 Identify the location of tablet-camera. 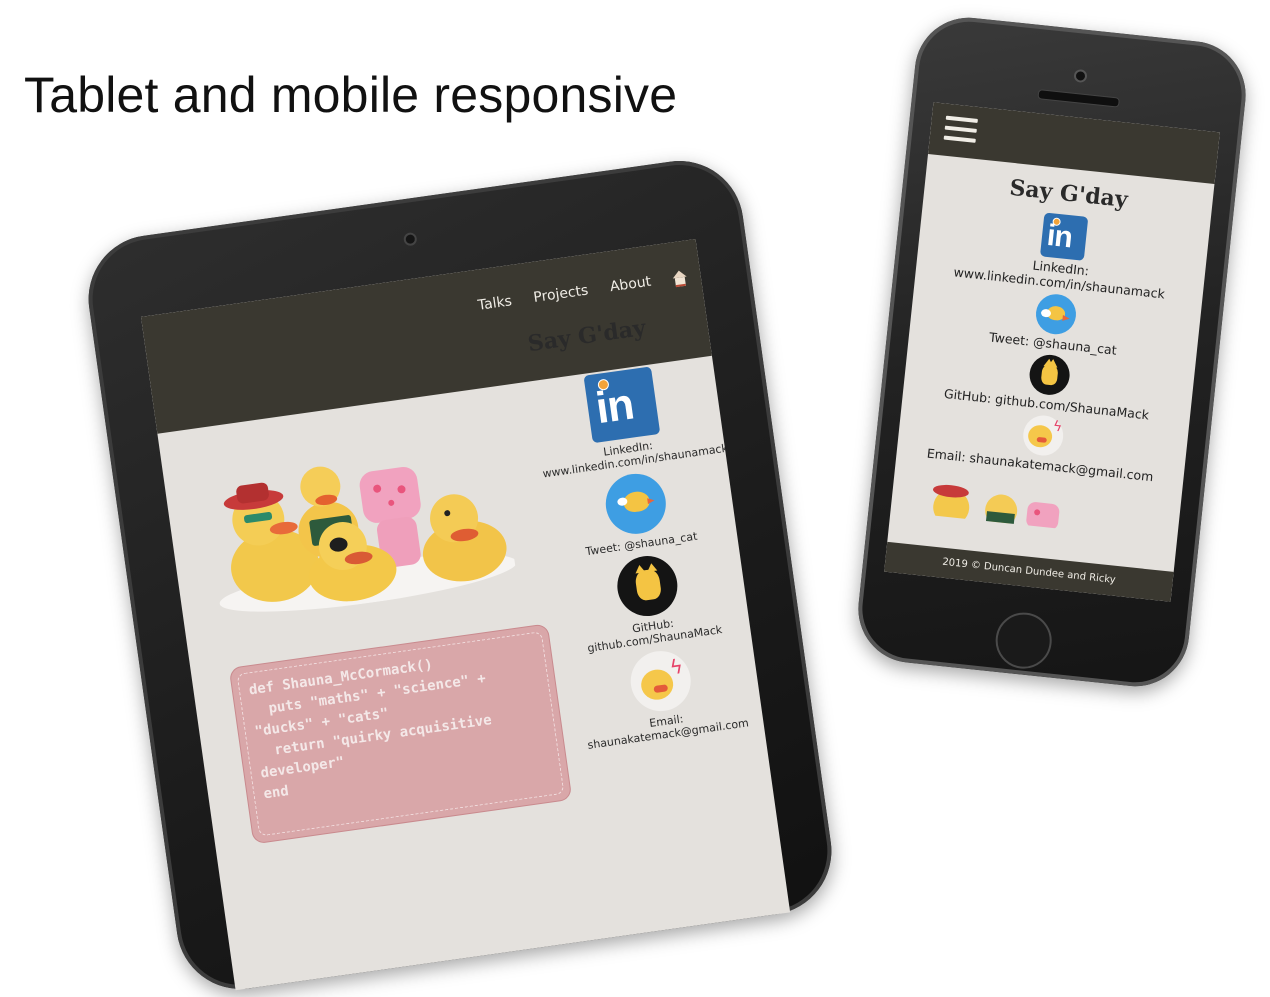
(410, 239).